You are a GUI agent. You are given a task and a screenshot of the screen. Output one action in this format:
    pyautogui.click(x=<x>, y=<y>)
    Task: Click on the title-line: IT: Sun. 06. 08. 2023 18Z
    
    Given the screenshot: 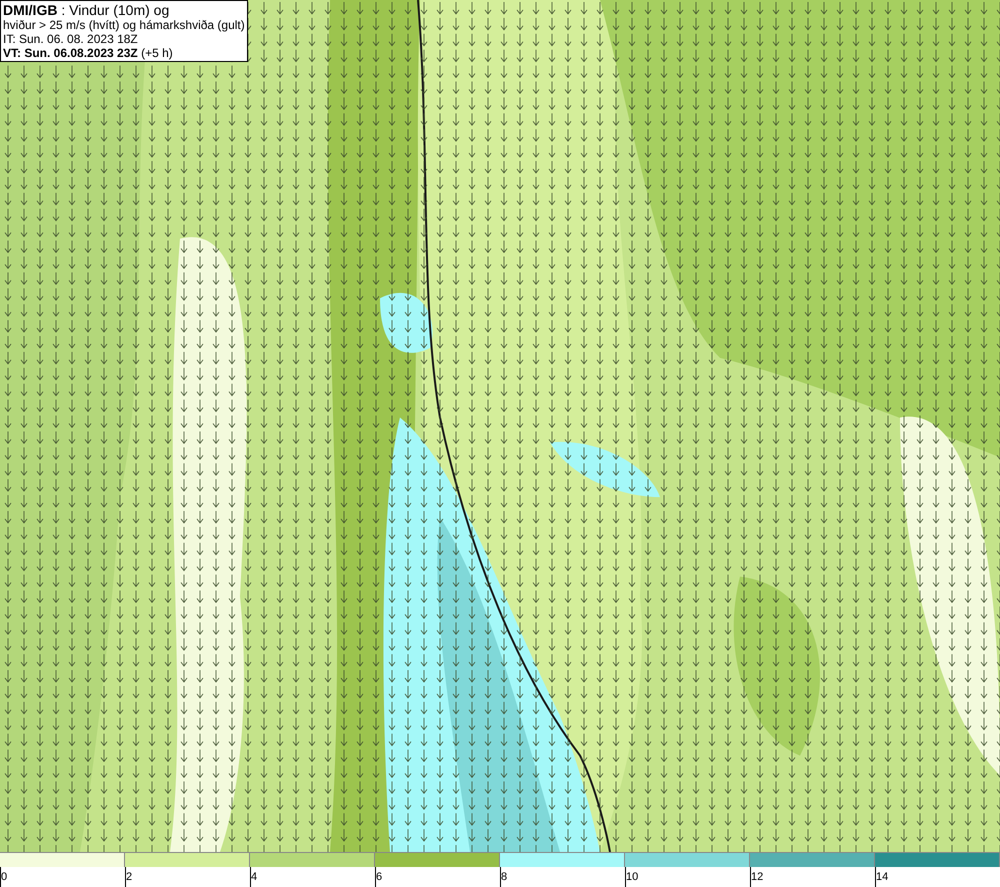 What is the action you would take?
    pyautogui.click(x=71, y=39)
    